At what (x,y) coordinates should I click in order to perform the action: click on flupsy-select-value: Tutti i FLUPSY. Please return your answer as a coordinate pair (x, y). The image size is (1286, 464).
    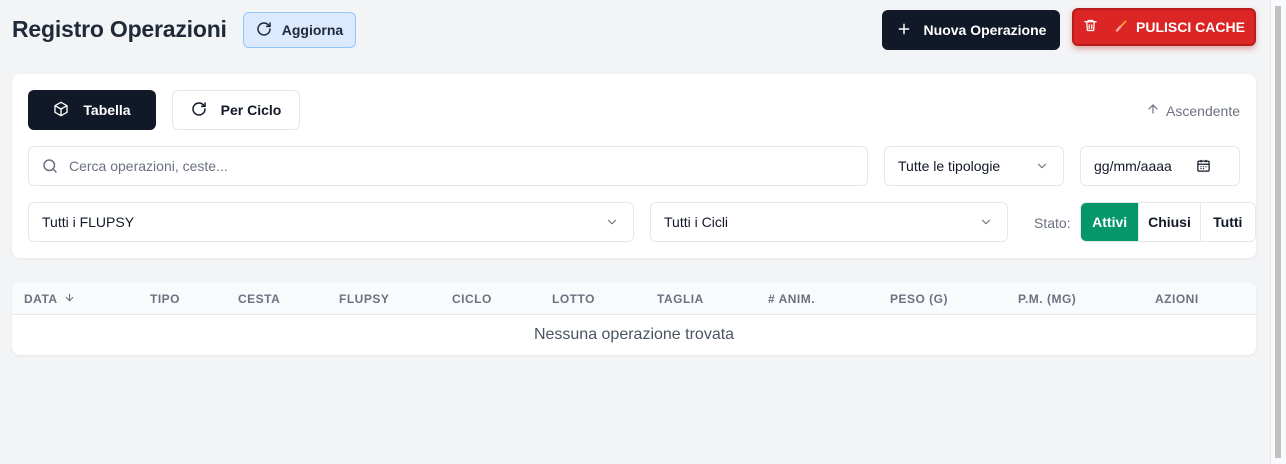
    Looking at the image, I should click on (88, 222).